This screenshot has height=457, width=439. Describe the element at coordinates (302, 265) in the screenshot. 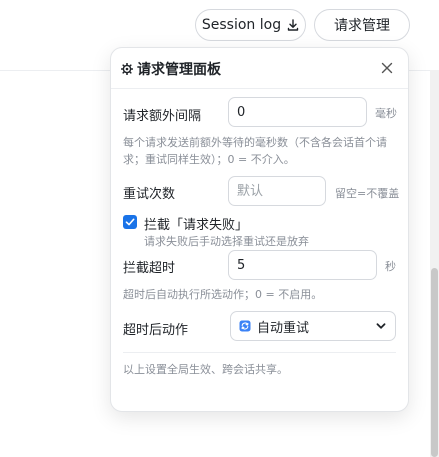

I see `intercept-timeout-input` at that location.